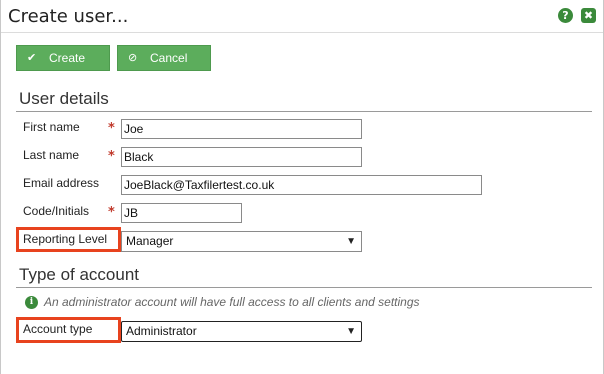  I want to click on cancel-button-label: Cancel, so click(169, 58).